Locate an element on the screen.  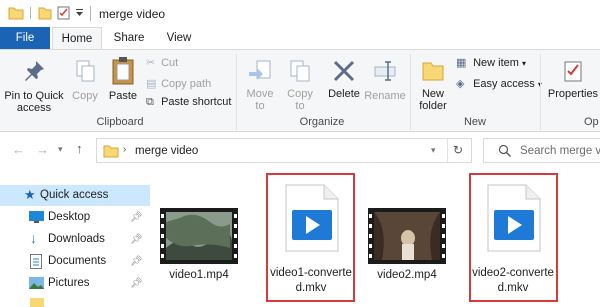
easy-access-button: ◈ Easy access ▾ is located at coordinates (499, 83).